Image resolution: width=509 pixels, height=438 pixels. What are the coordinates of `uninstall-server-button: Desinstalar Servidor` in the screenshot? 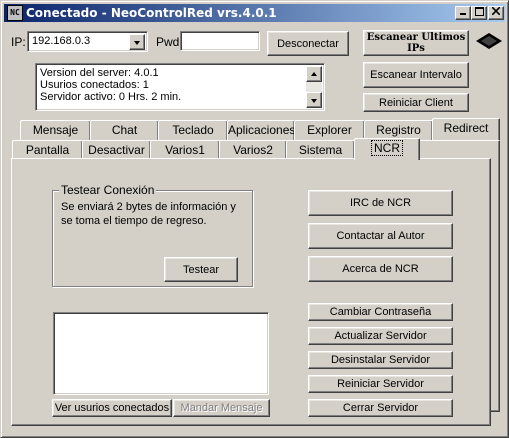 It's located at (380, 360).